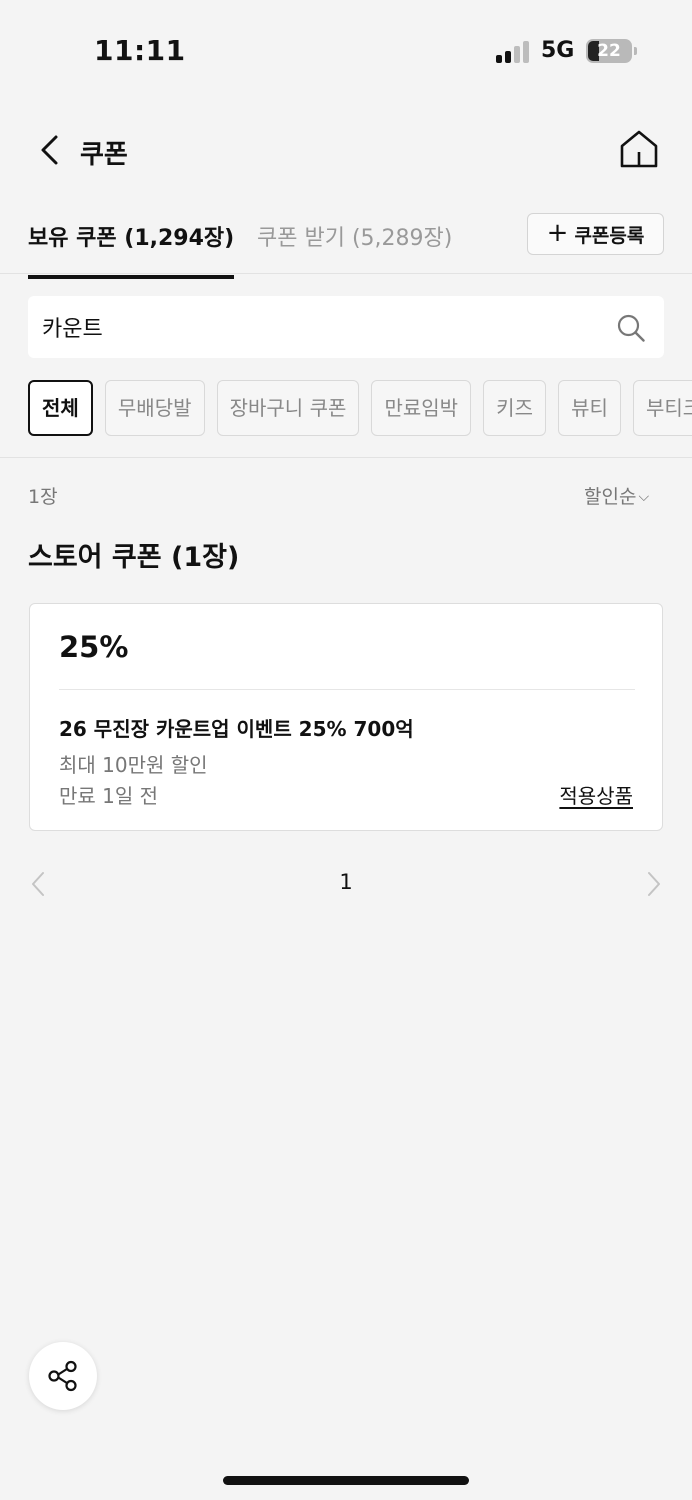  Describe the element at coordinates (60, 408) in the screenshot. I see `chip-all: 전체` at that location.